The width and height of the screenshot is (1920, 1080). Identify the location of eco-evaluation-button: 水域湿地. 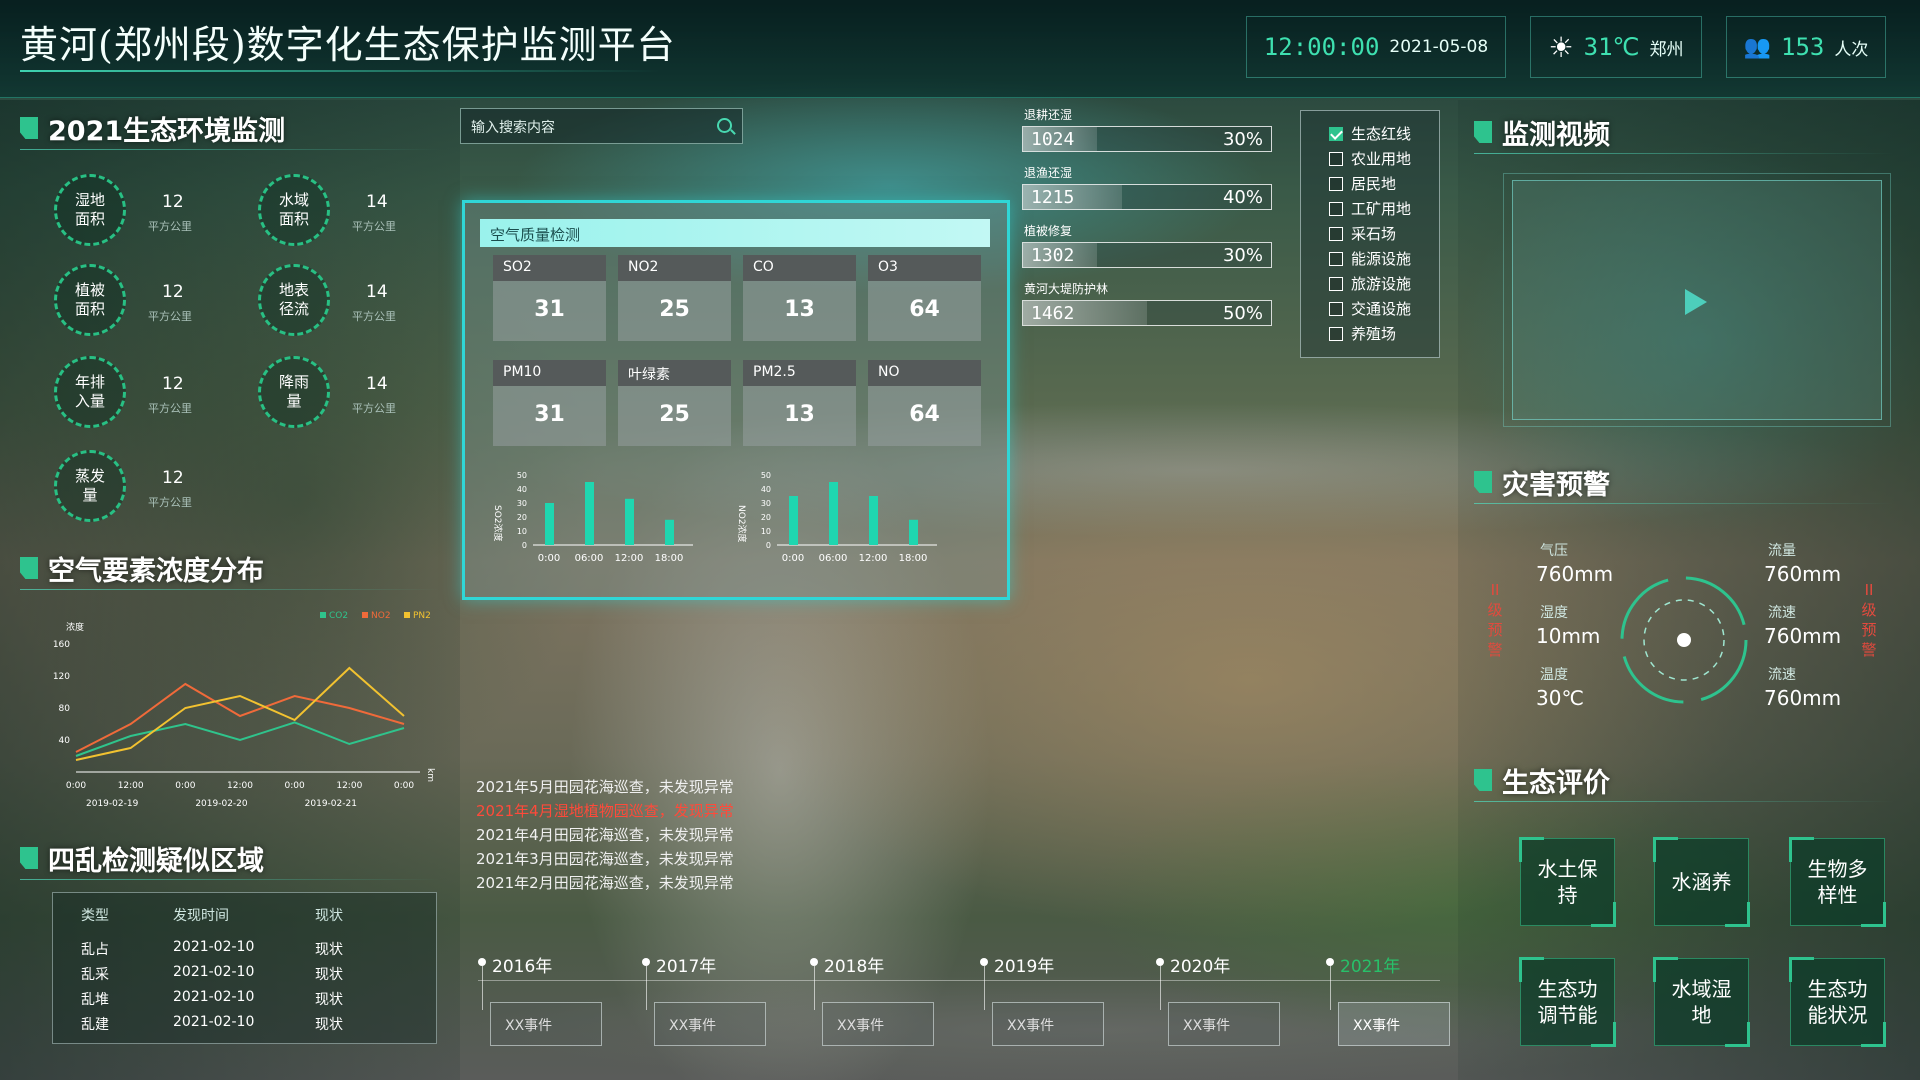
(1701, 1002).